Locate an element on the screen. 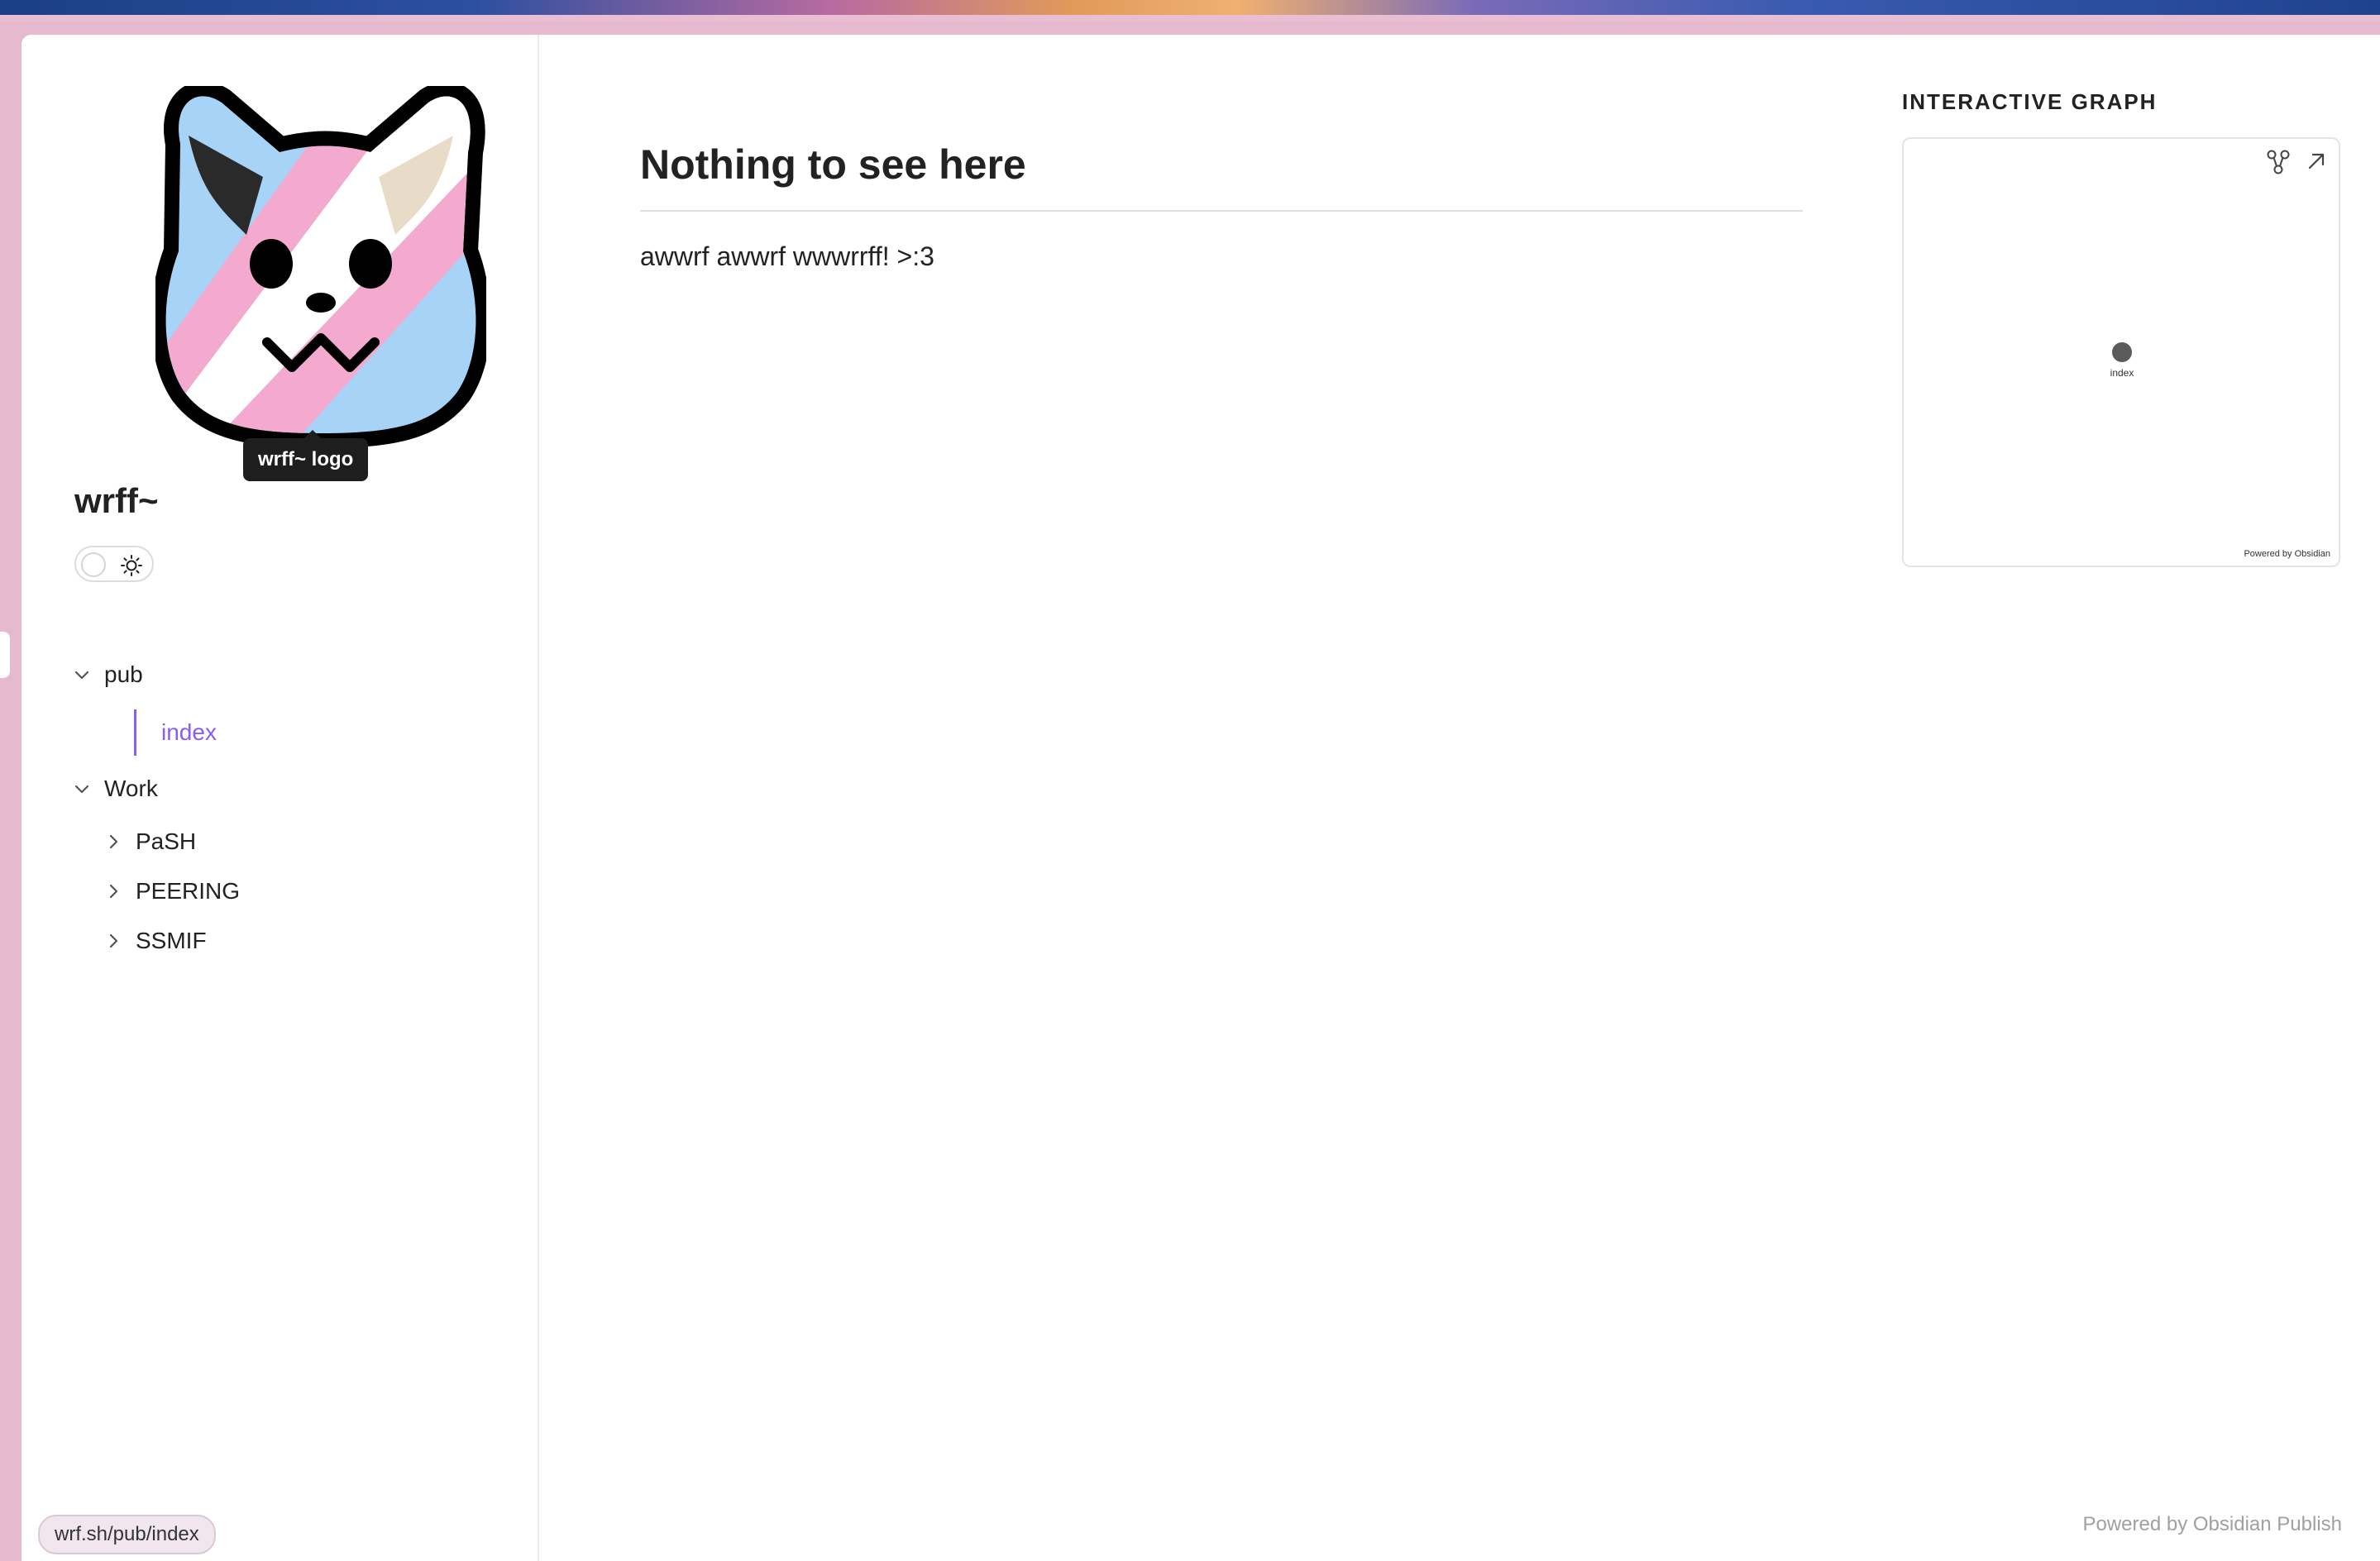 Image resolution: width=2380 pixels, height=1561 pixels. graph-settings-icon is located at coordinates (2278, 162).